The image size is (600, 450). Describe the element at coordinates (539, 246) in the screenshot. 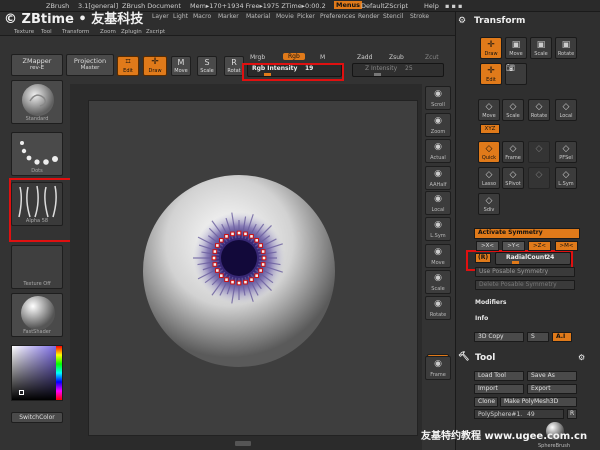

I see `symmetry-axis-z-toggle: >Z<` at that location.